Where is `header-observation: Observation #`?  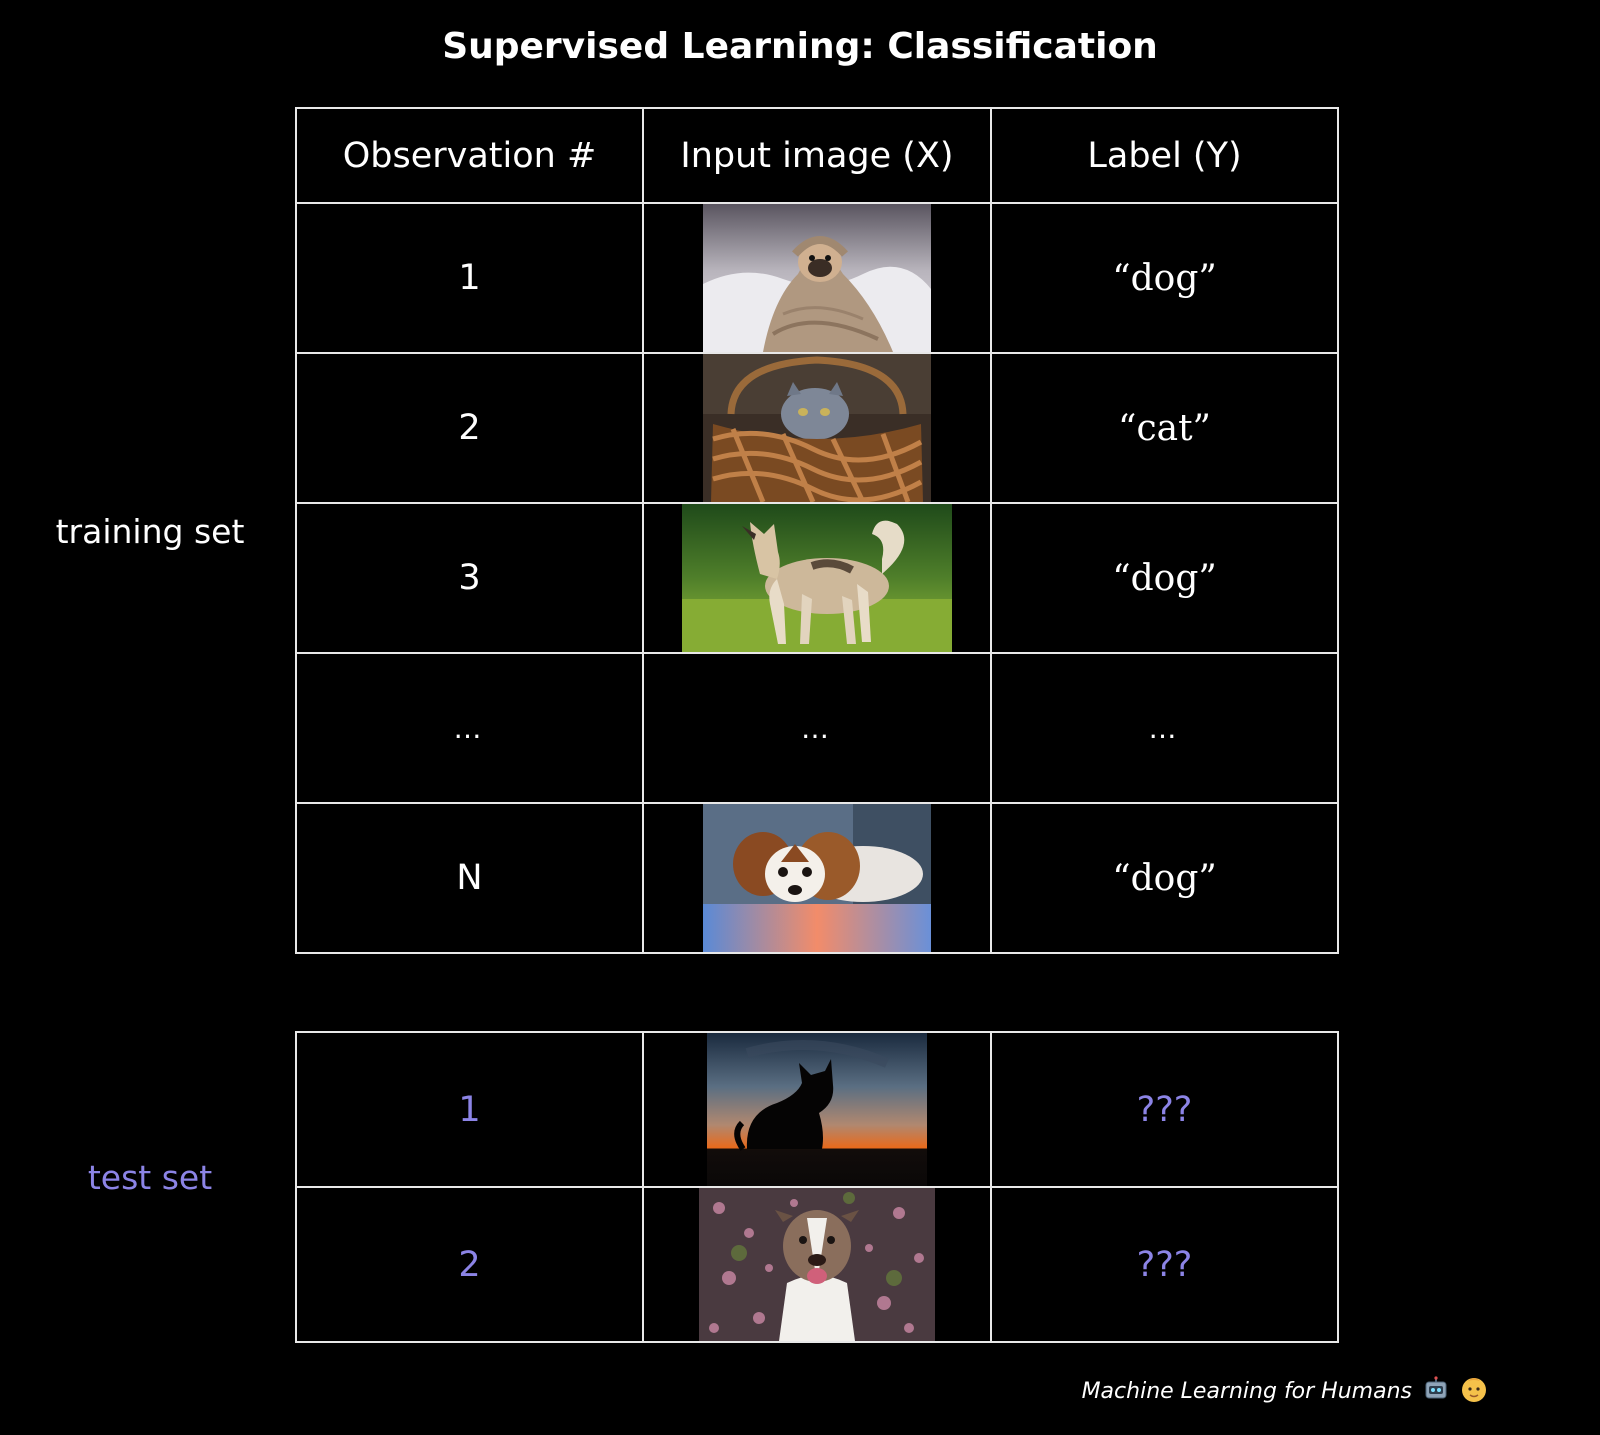
header-observation: Observation # is located at coordinates (469, 155).